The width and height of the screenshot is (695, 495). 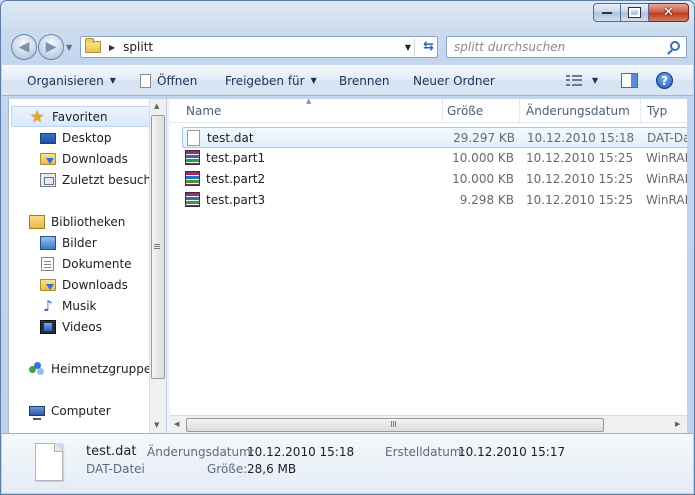 I want to click on column-header-row: ▲ Name Größe Änderungsdatum Typ, so click(x=428, y=111).